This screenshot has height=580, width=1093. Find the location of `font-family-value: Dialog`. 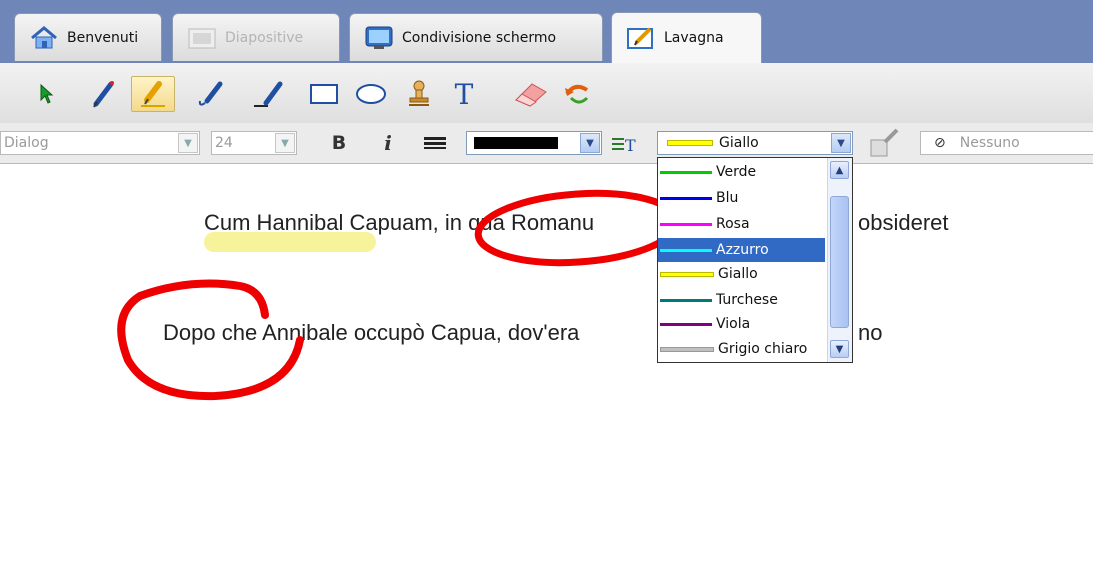

font-family-value: Dialog is located at coordinates (26, 143).